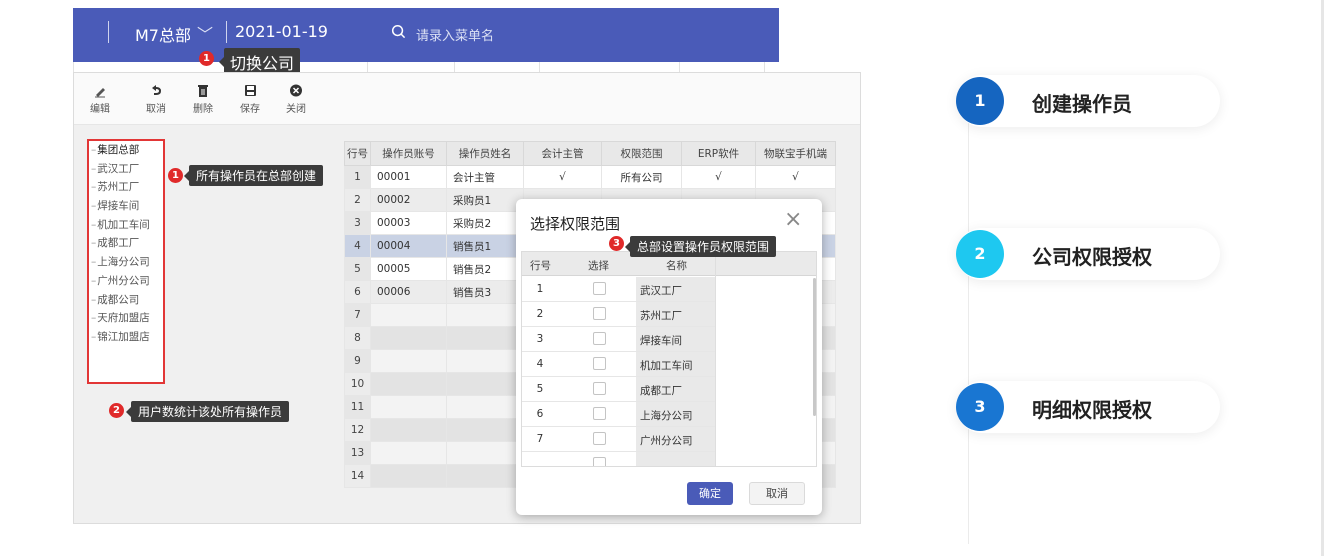 This screenshot has width=1324, height=556. What do you see at coordinates (126, 169) in the screenshot?
I see `tree-node: 武汉工厂` at bounding box center [126, 169].